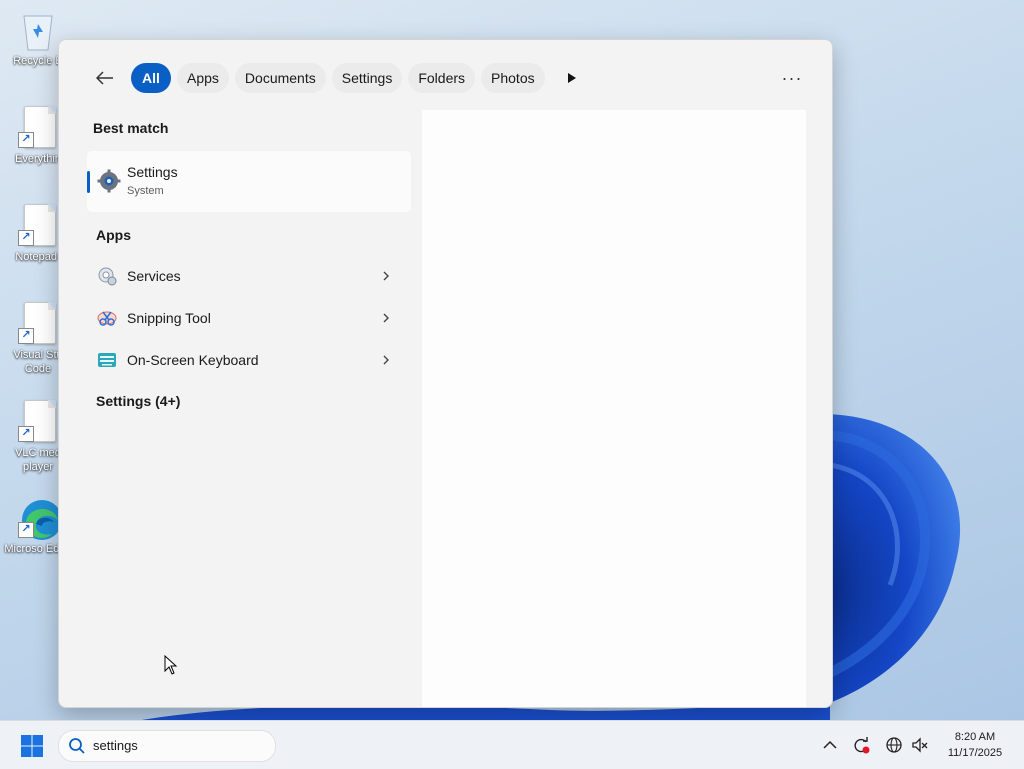 The image size is (1024, 769). Describe the element at coordinates (171, 665) in the screenshot. I see `mouse-cursor-icon` at that location.